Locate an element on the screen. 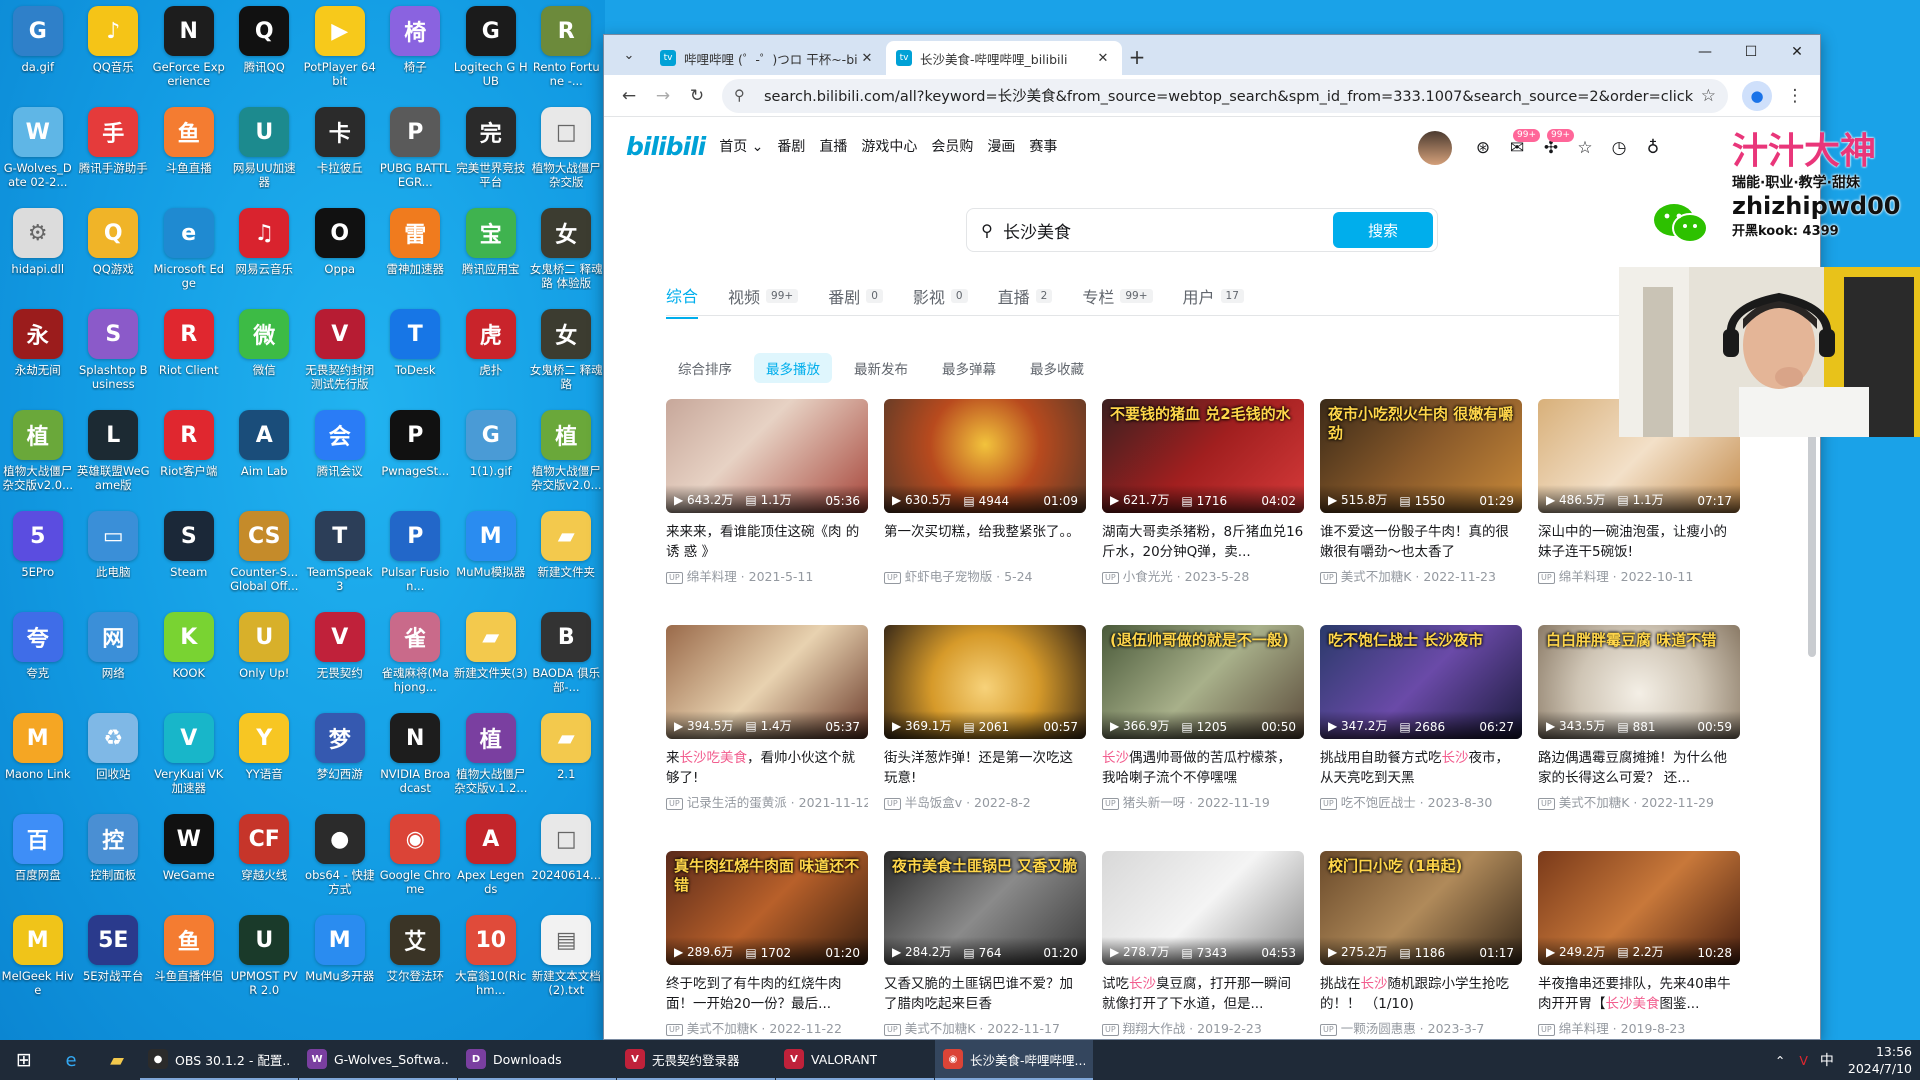  desktop-icon: 鱼斗鱼直播伴侣 is located at coordinates (189, 963).